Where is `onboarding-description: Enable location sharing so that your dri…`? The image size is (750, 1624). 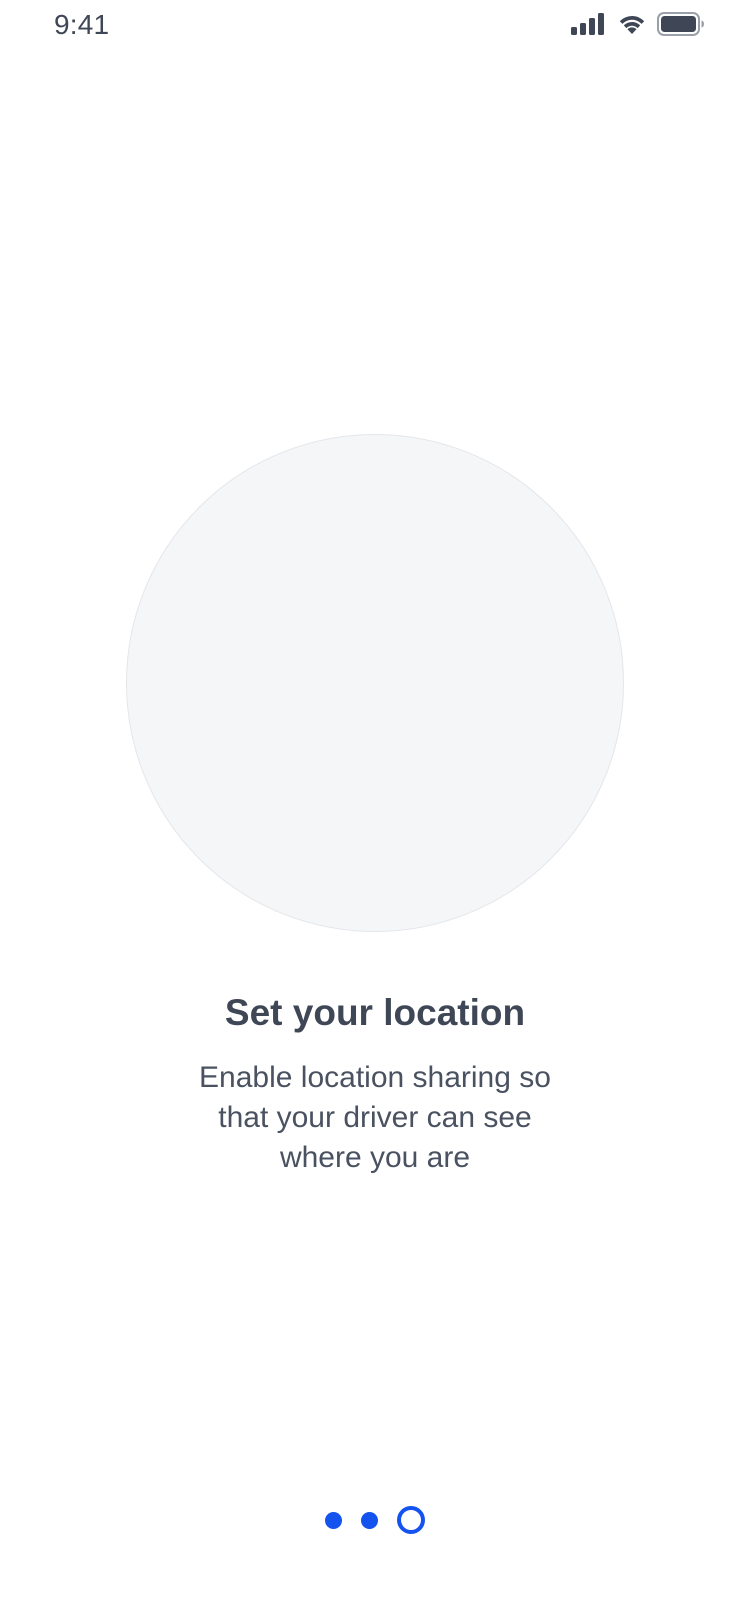 onboarding-description: Enable location sharing so that your dri… is located at coordinates (375, 1117).